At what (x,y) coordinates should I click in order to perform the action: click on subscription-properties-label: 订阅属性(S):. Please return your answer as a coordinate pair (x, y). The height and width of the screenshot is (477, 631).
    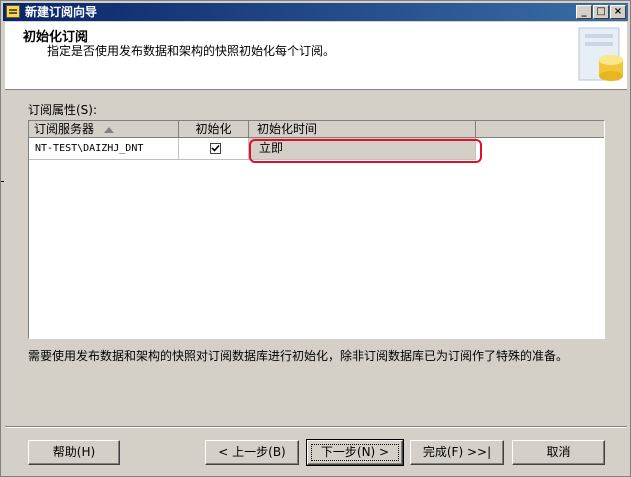
    Looking at the image, I should click on (63, 110).